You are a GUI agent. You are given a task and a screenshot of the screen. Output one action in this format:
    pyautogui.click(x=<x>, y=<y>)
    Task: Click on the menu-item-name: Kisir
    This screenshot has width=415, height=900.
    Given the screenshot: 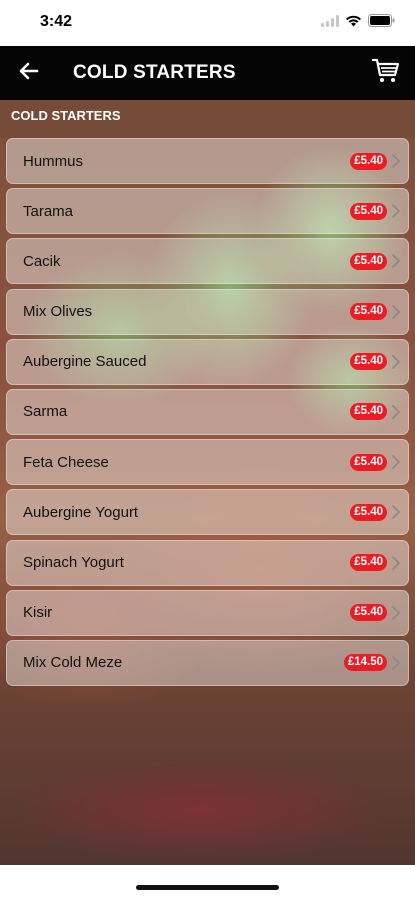 What is the action you would take?
    pyautogui.click(x=38, y=613)
    